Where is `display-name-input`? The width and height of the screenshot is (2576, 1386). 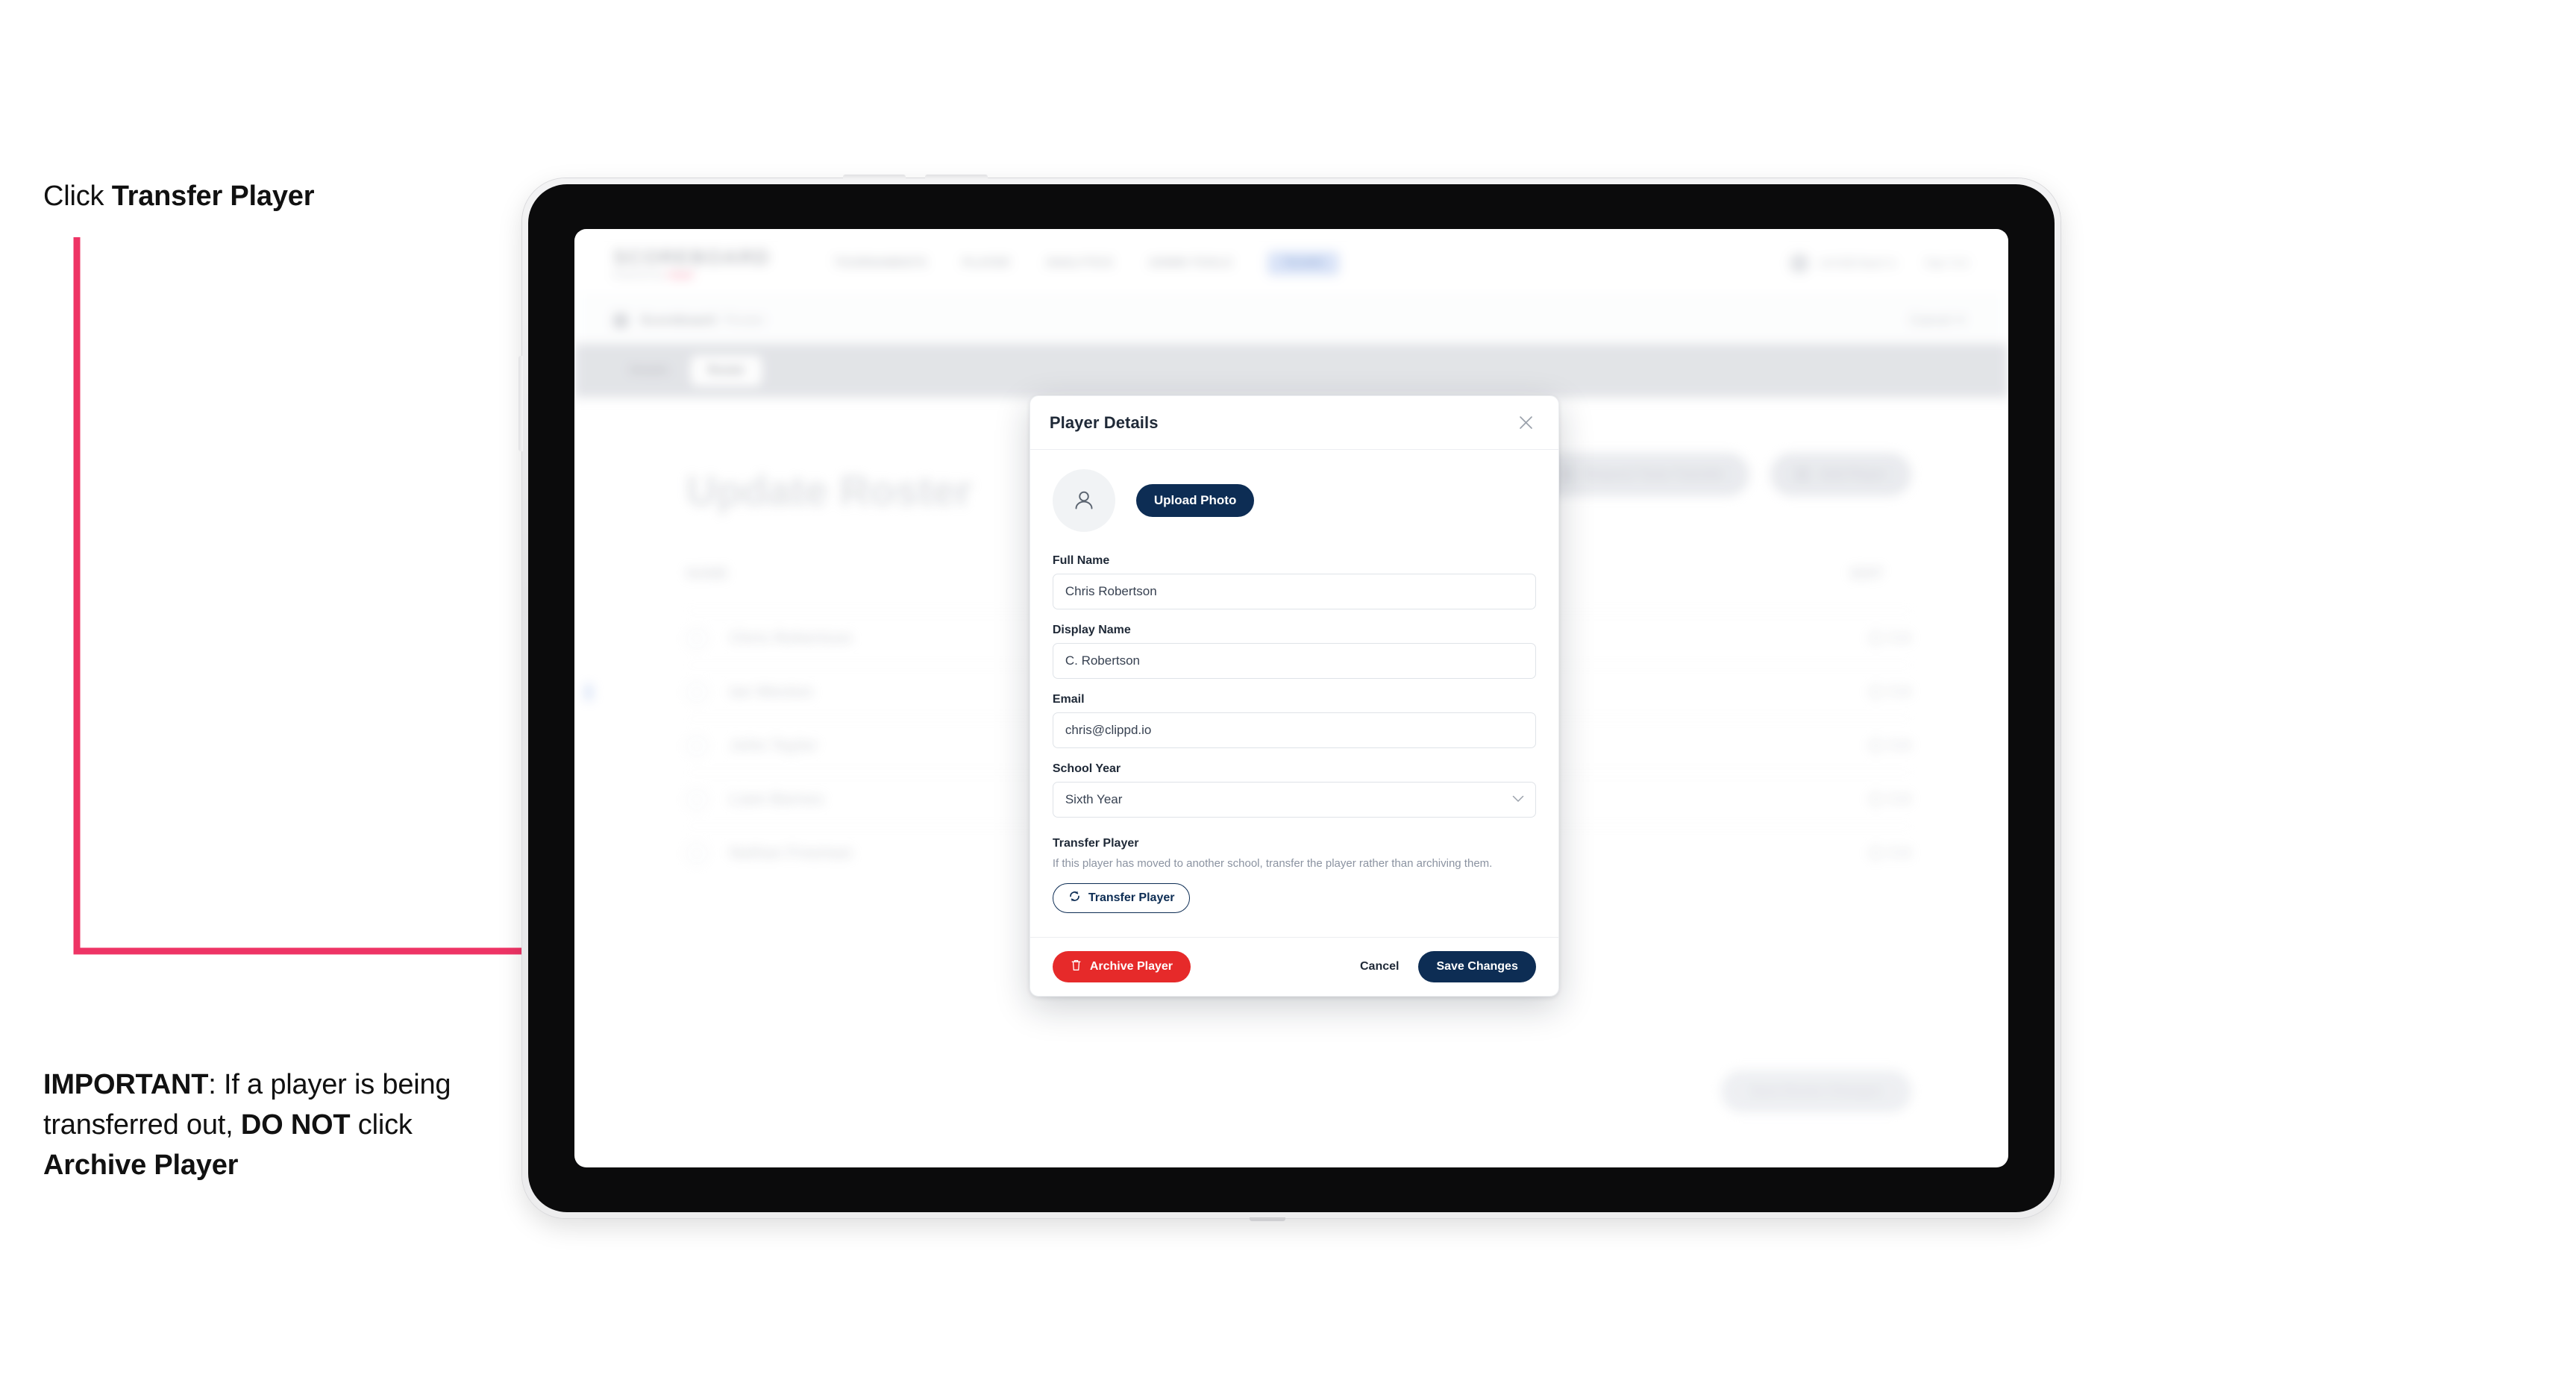
display-name-input is located at coordinates (1294, 661).